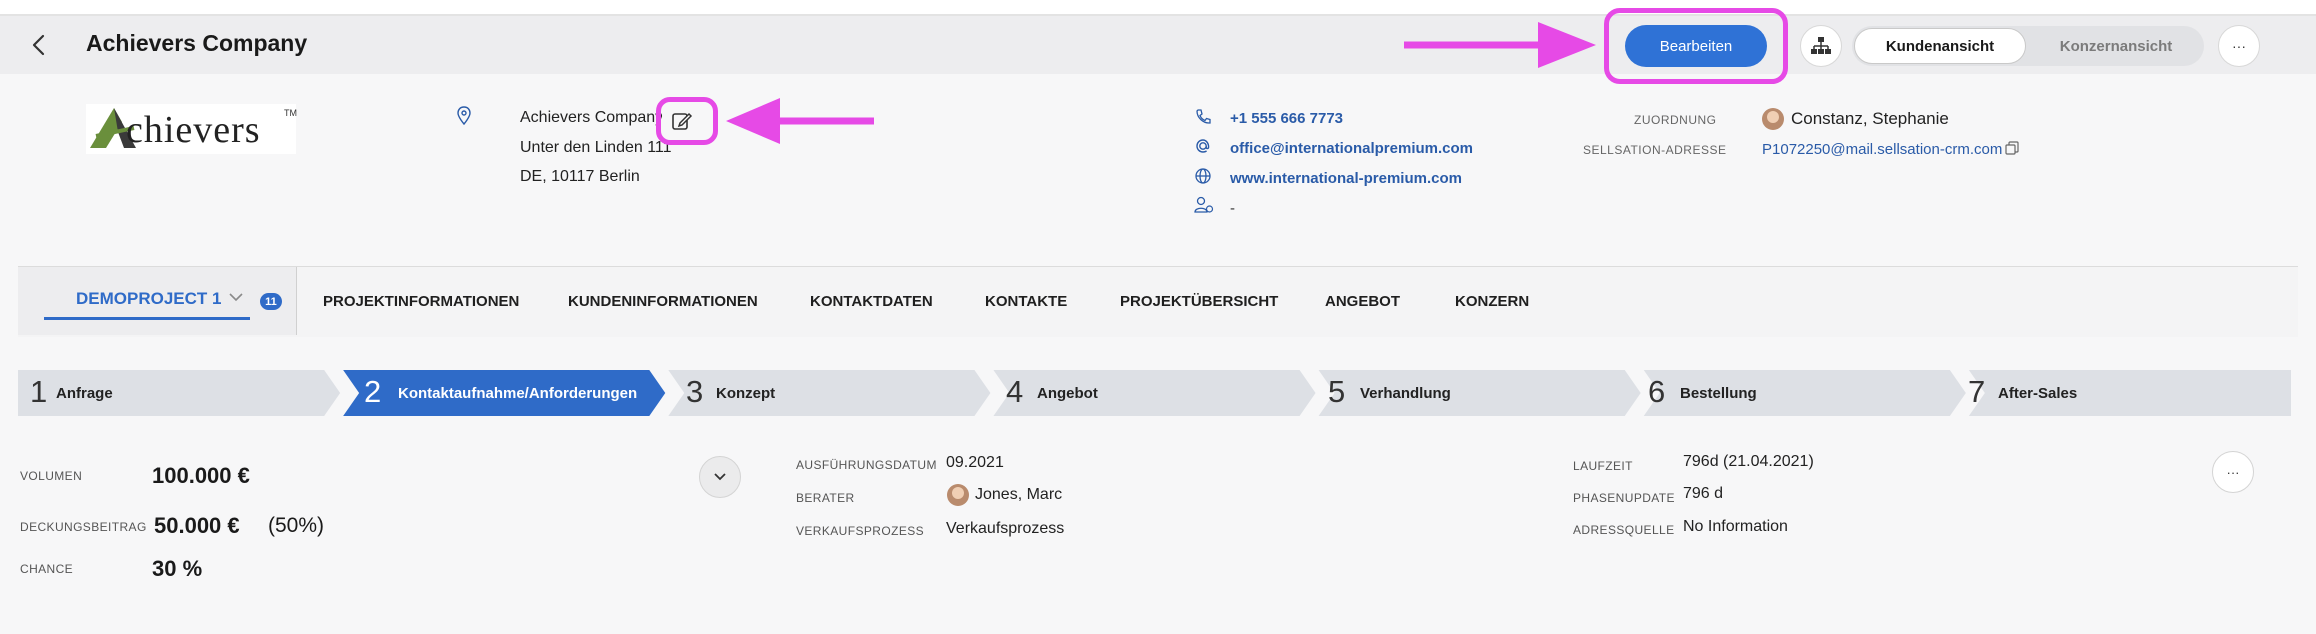  Describe the element at coordinates (1696, 46) in the screenshot. I see `edit-button: Bearbeiten` at that location.